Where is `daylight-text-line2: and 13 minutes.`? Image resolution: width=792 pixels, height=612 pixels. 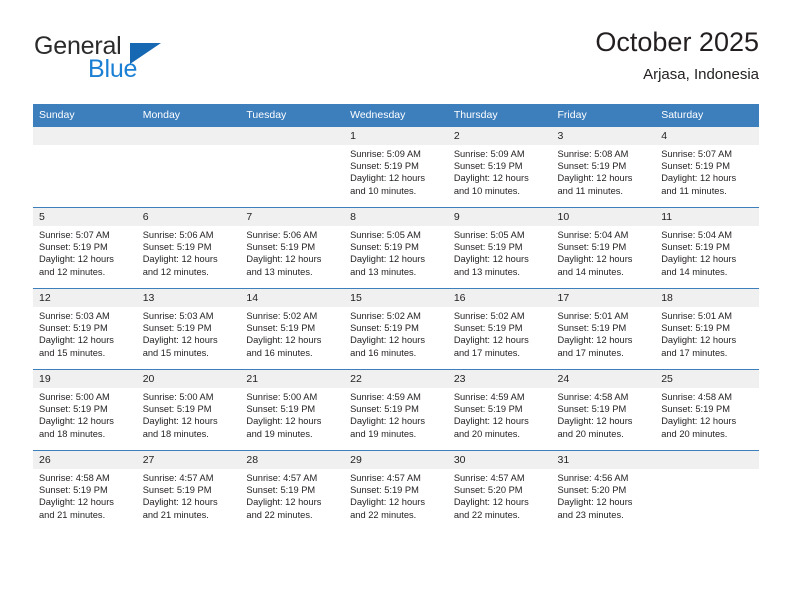
daylight-text-line2: and 13 minutes. is located at coordinates (486, 271).